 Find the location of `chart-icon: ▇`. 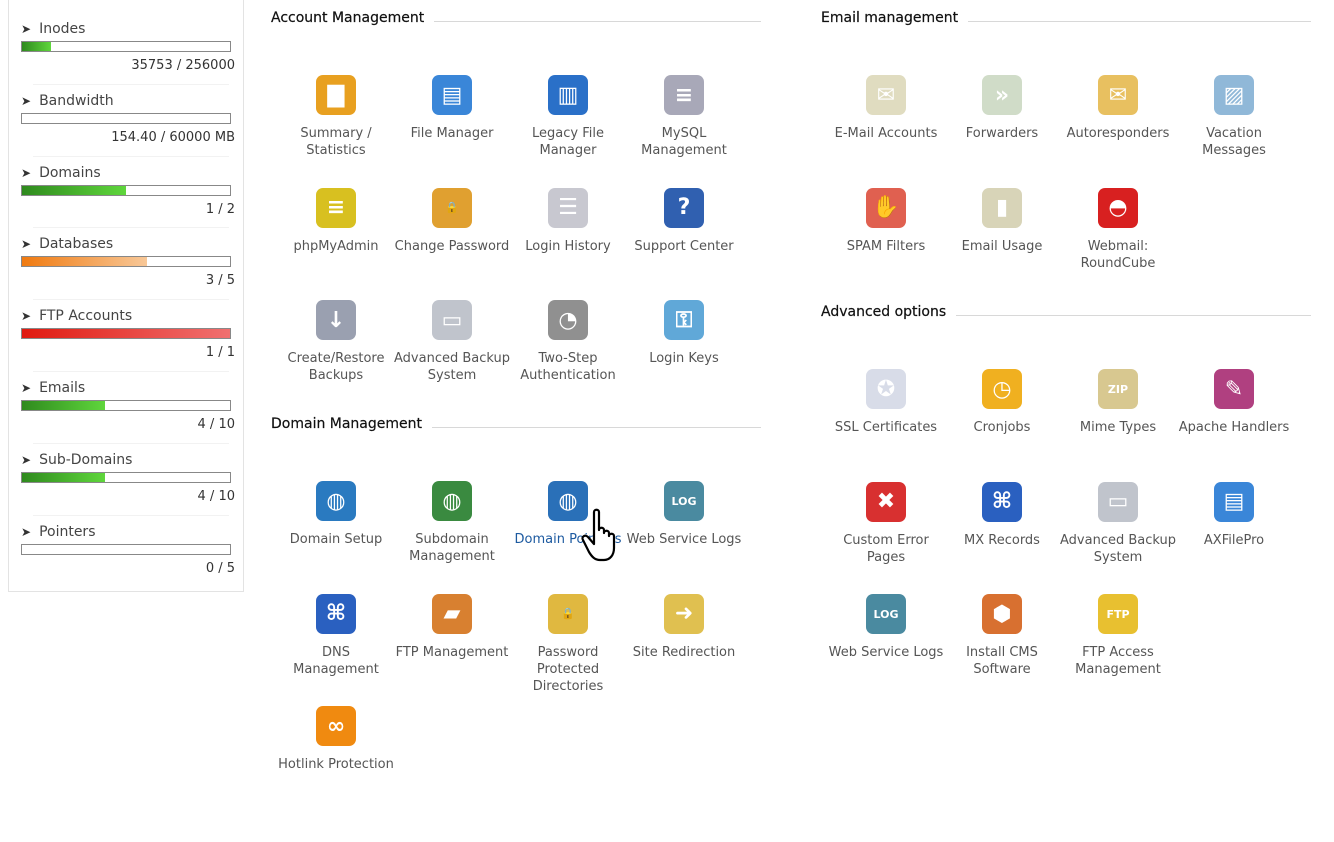

chart-icon: ▇ is located at coordinates (336, 95).